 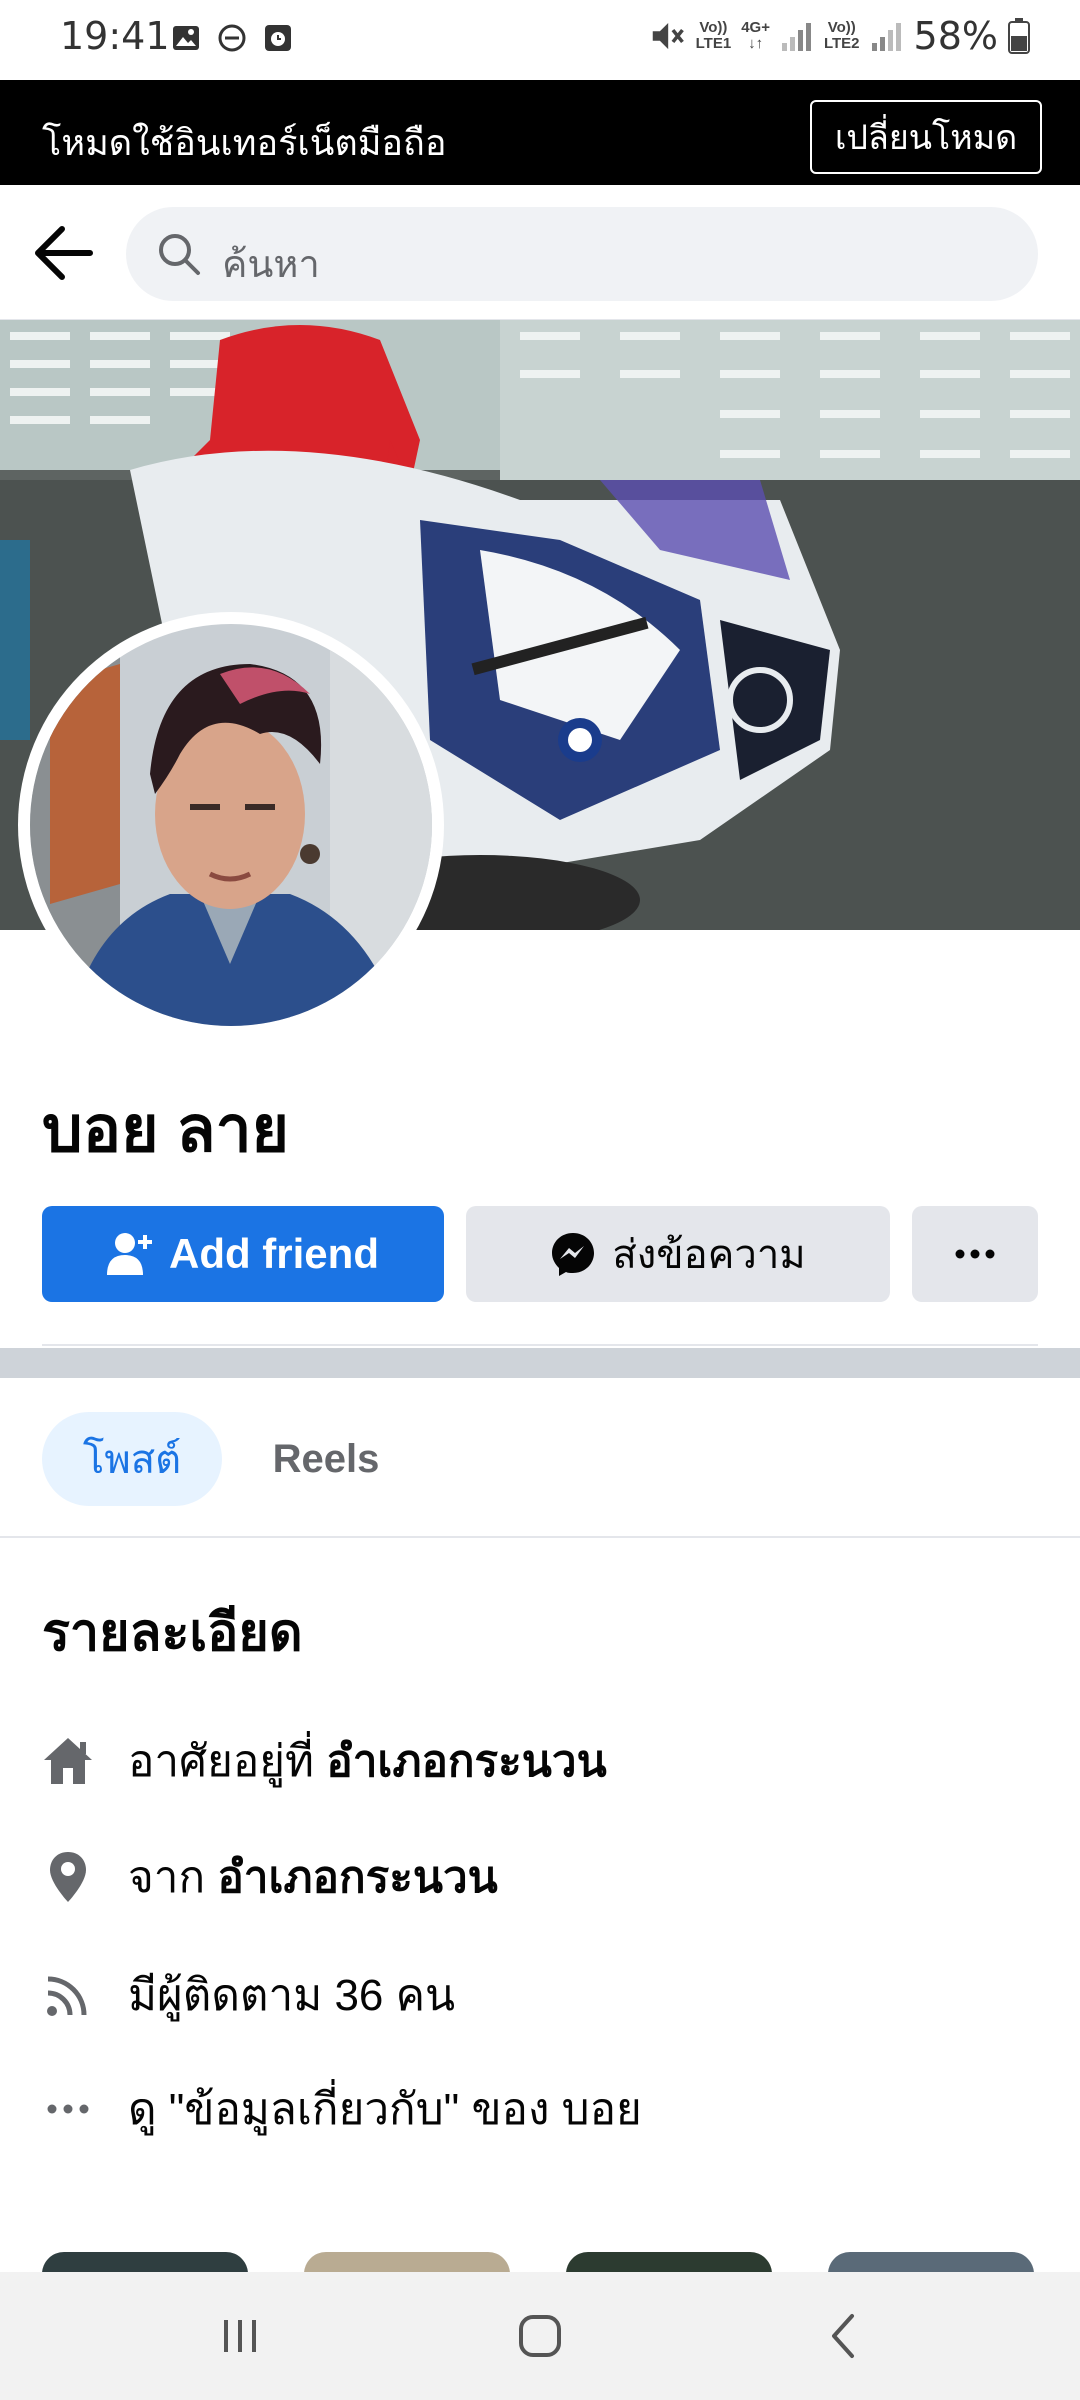 I want to click on search-input: ค้นหา, so click(x=582, y=254).